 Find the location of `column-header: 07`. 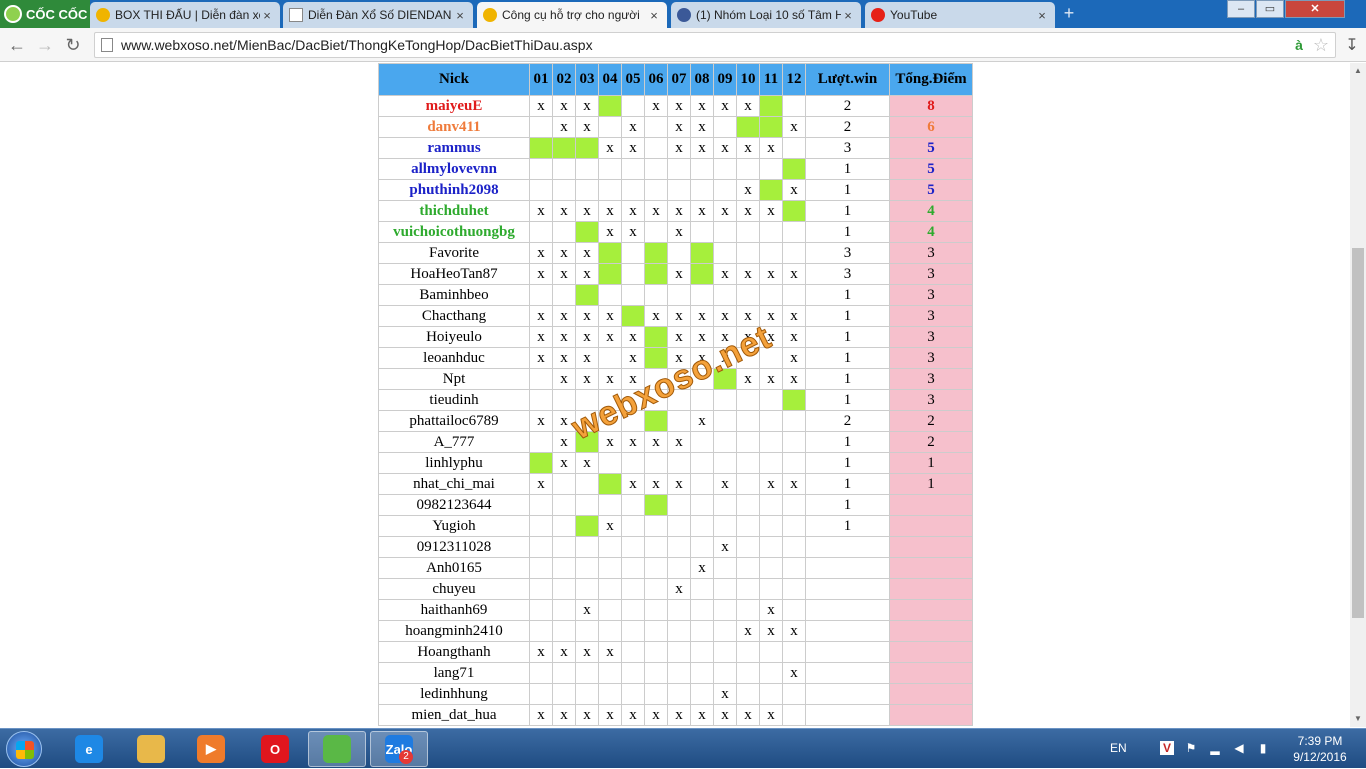

column-header: 07 is located at coordinates (679, 79).